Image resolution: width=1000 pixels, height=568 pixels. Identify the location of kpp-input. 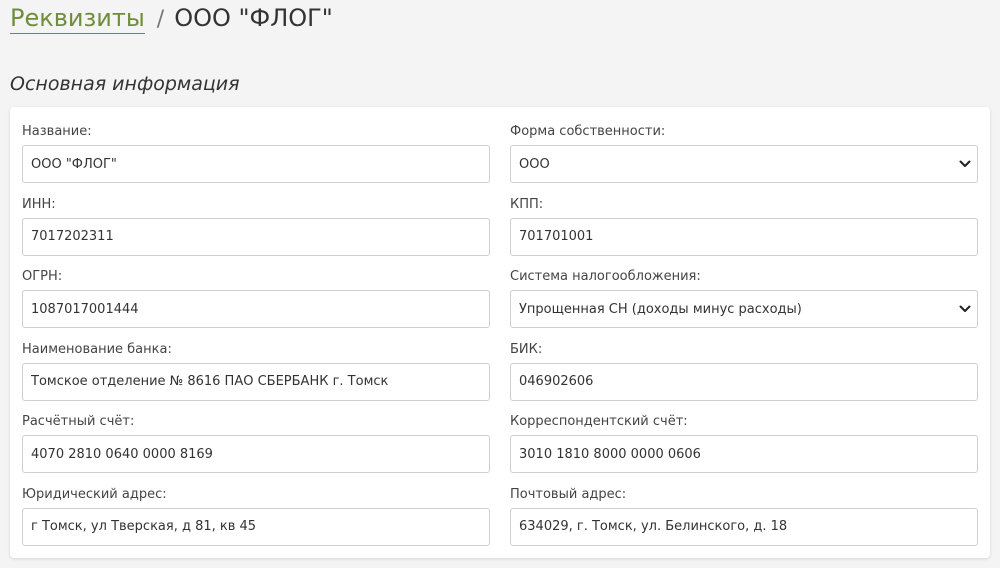
(744, 236).